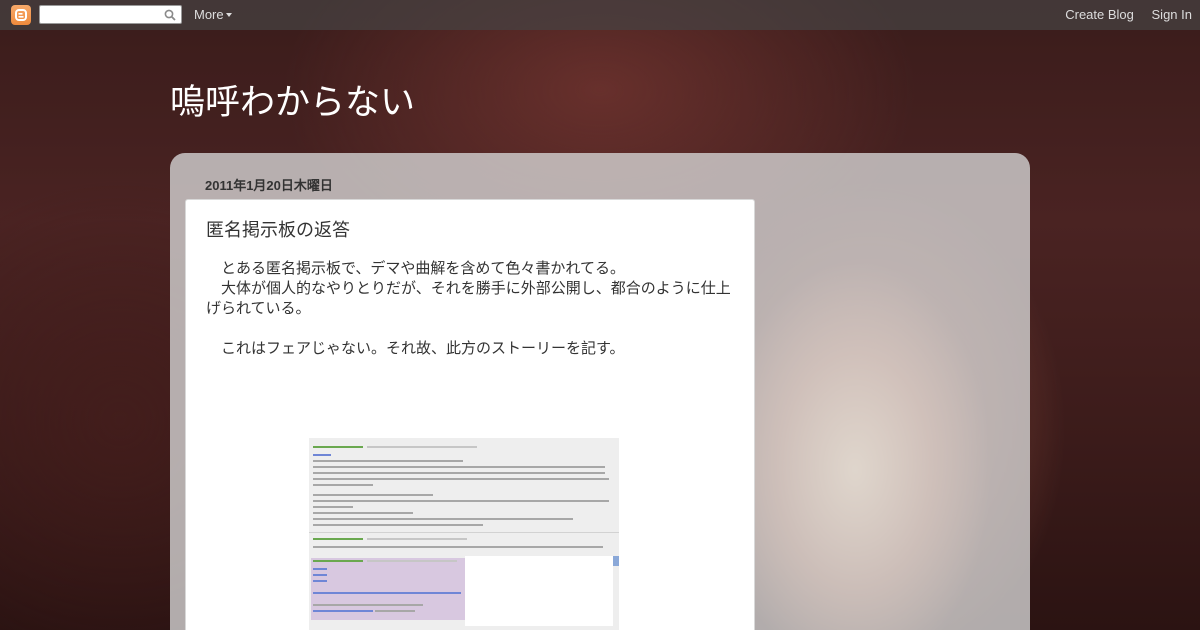 The image size is (1200, 630). I want to click on navbar-actions: Create Blog Sign In, so click(1128, 14).